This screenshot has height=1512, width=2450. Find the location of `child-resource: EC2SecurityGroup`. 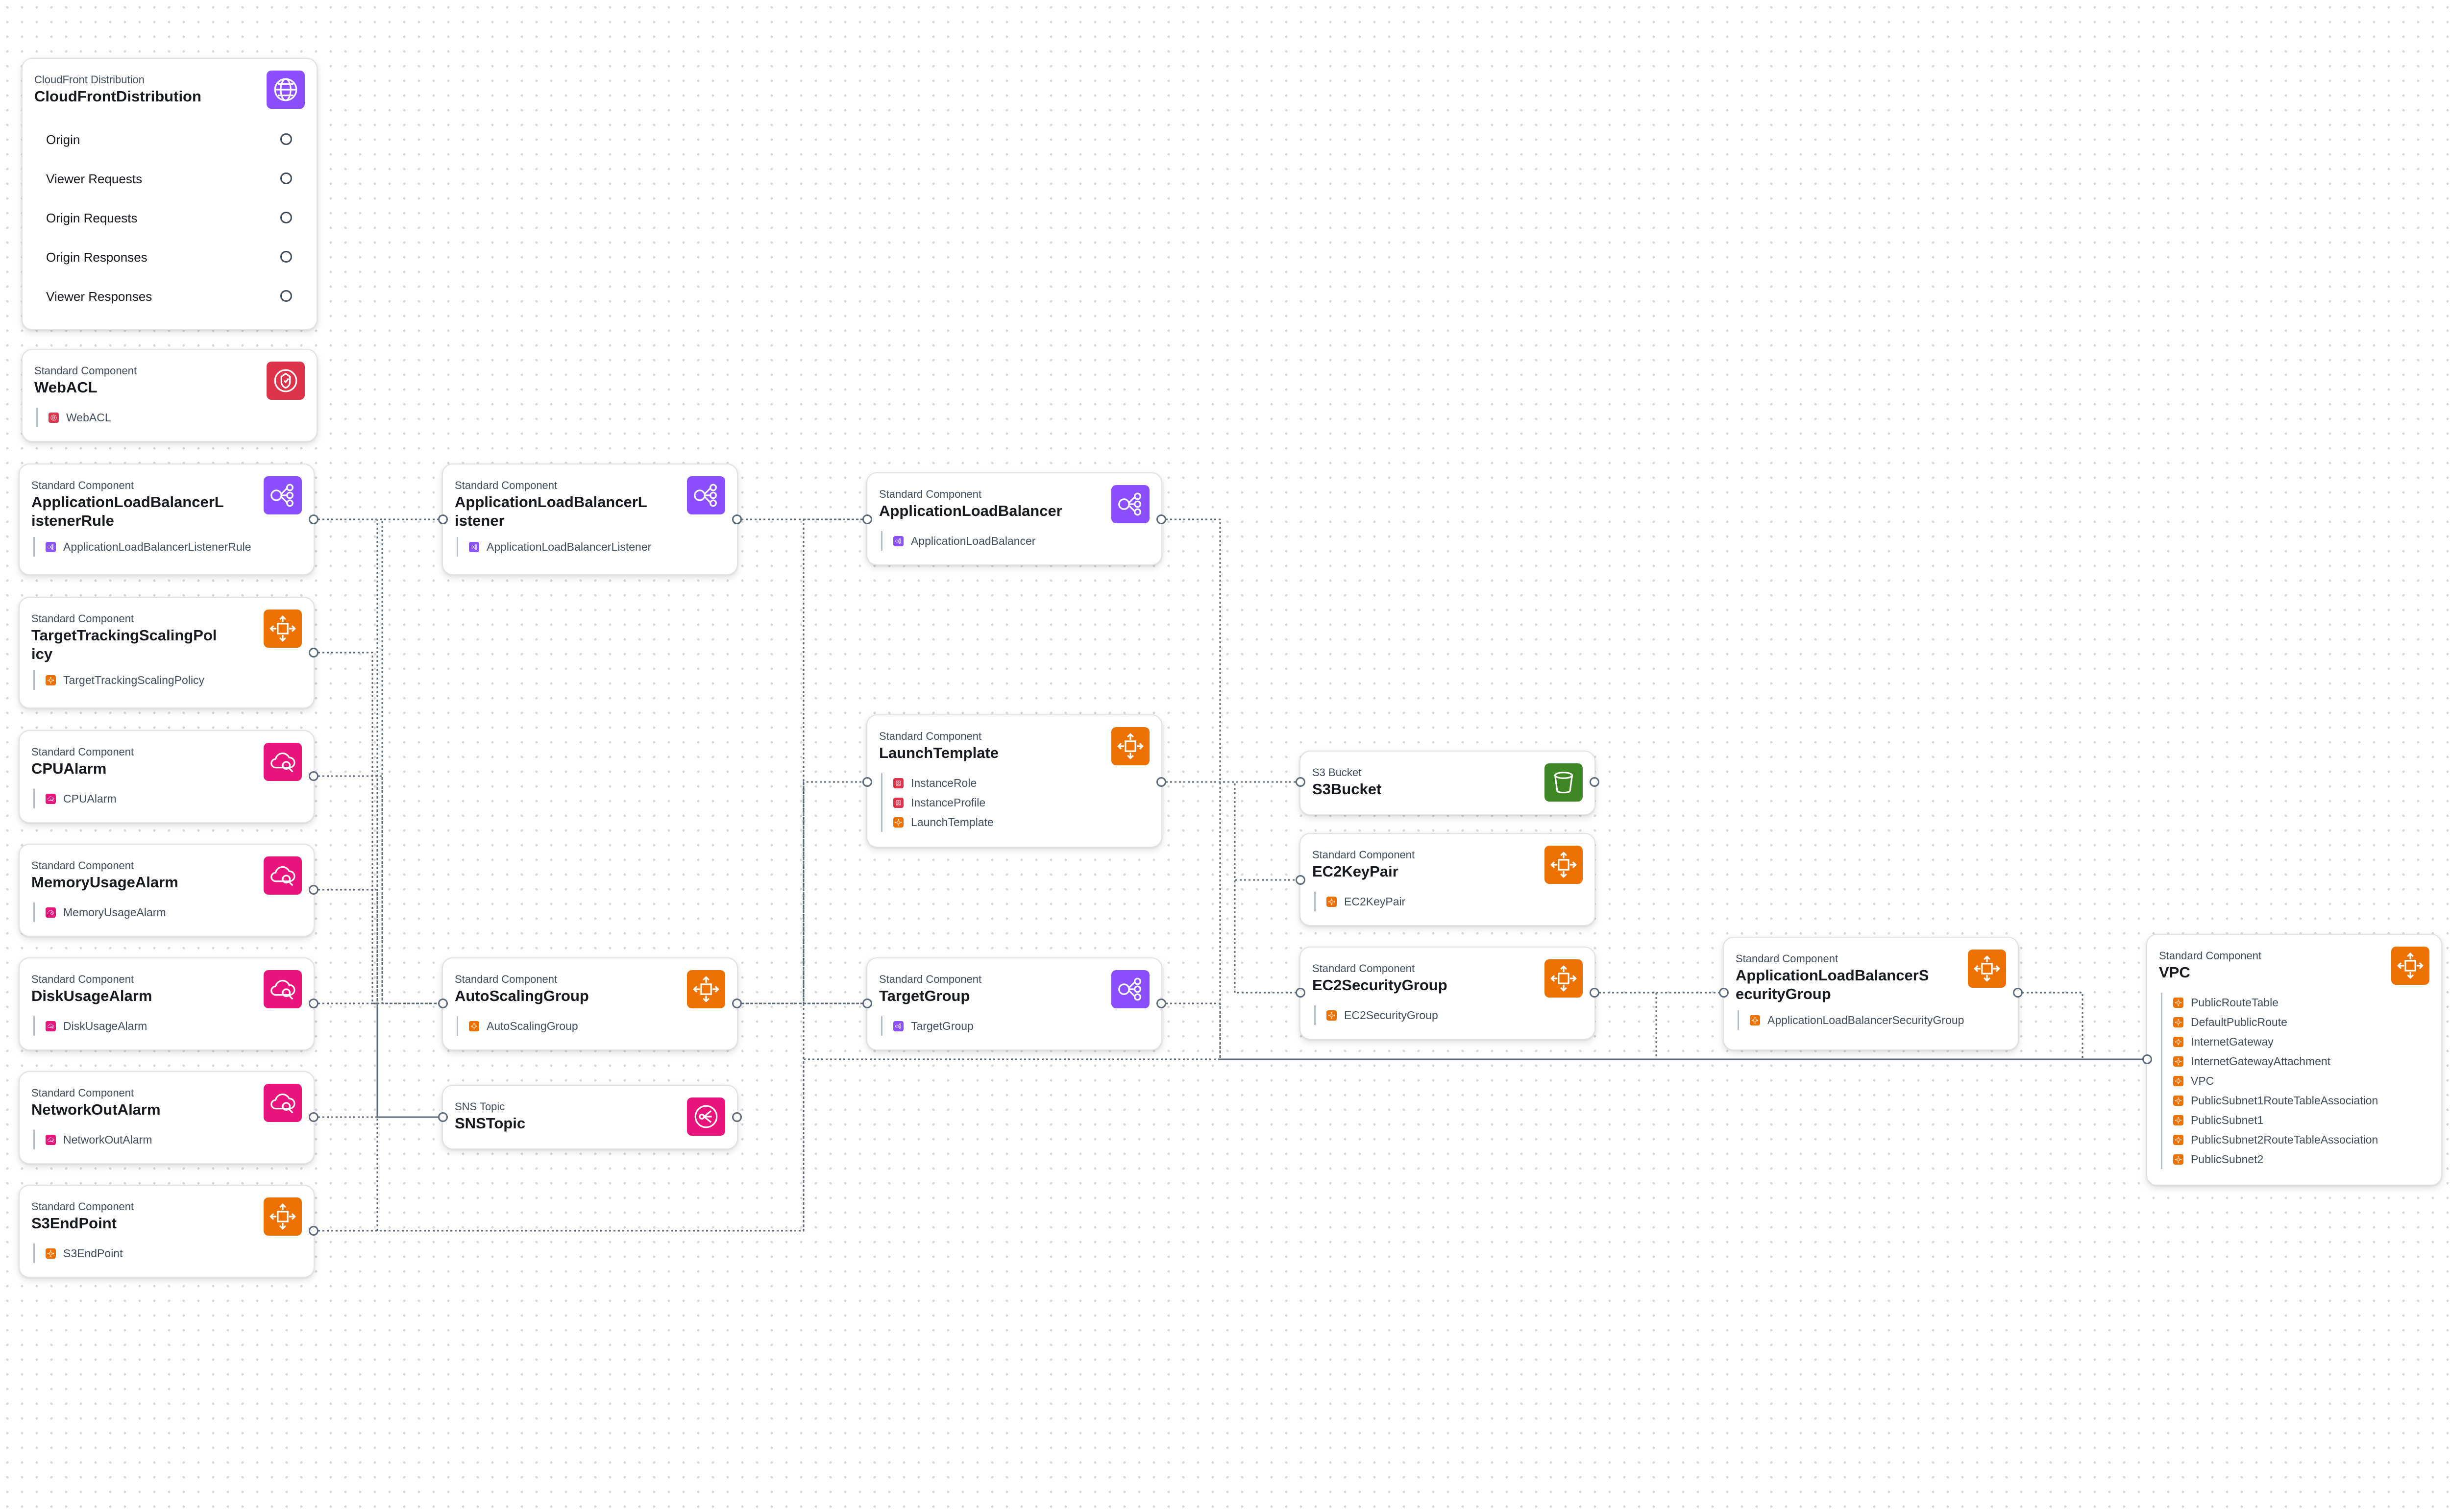

child-resource: EC2SecurityGroup is located at coordinates (1377, 1015).